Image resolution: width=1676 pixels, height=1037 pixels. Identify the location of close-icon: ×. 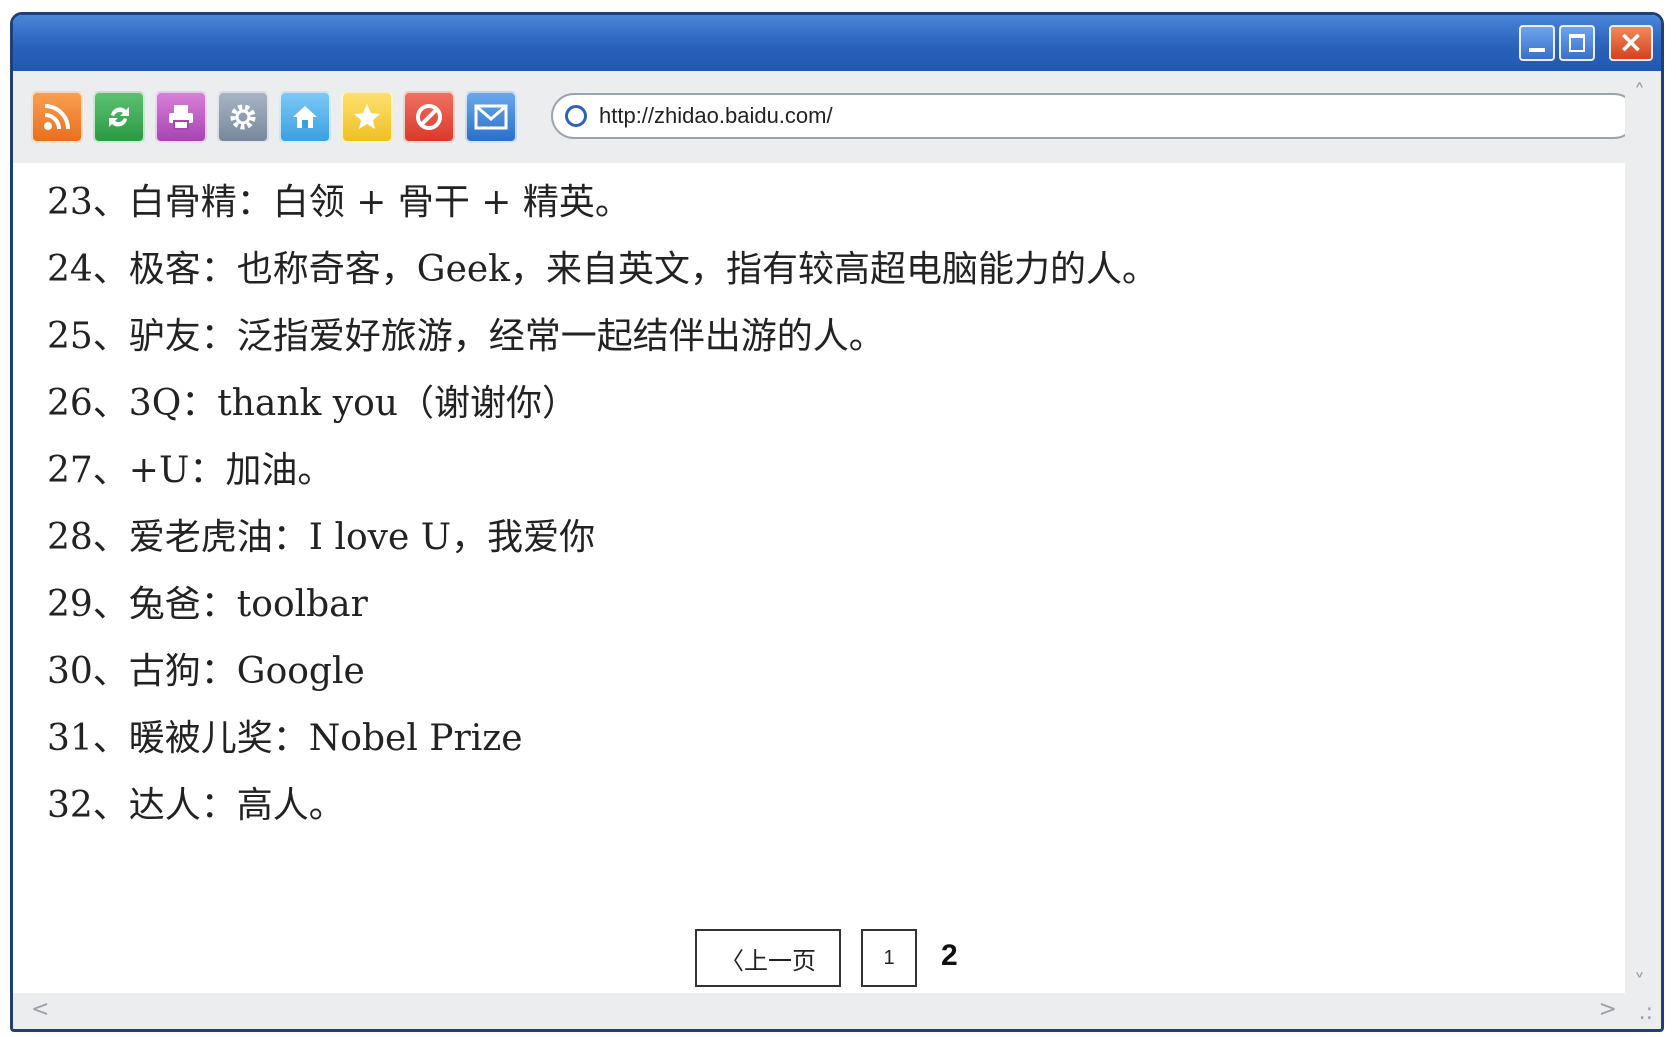
(1631, 42).